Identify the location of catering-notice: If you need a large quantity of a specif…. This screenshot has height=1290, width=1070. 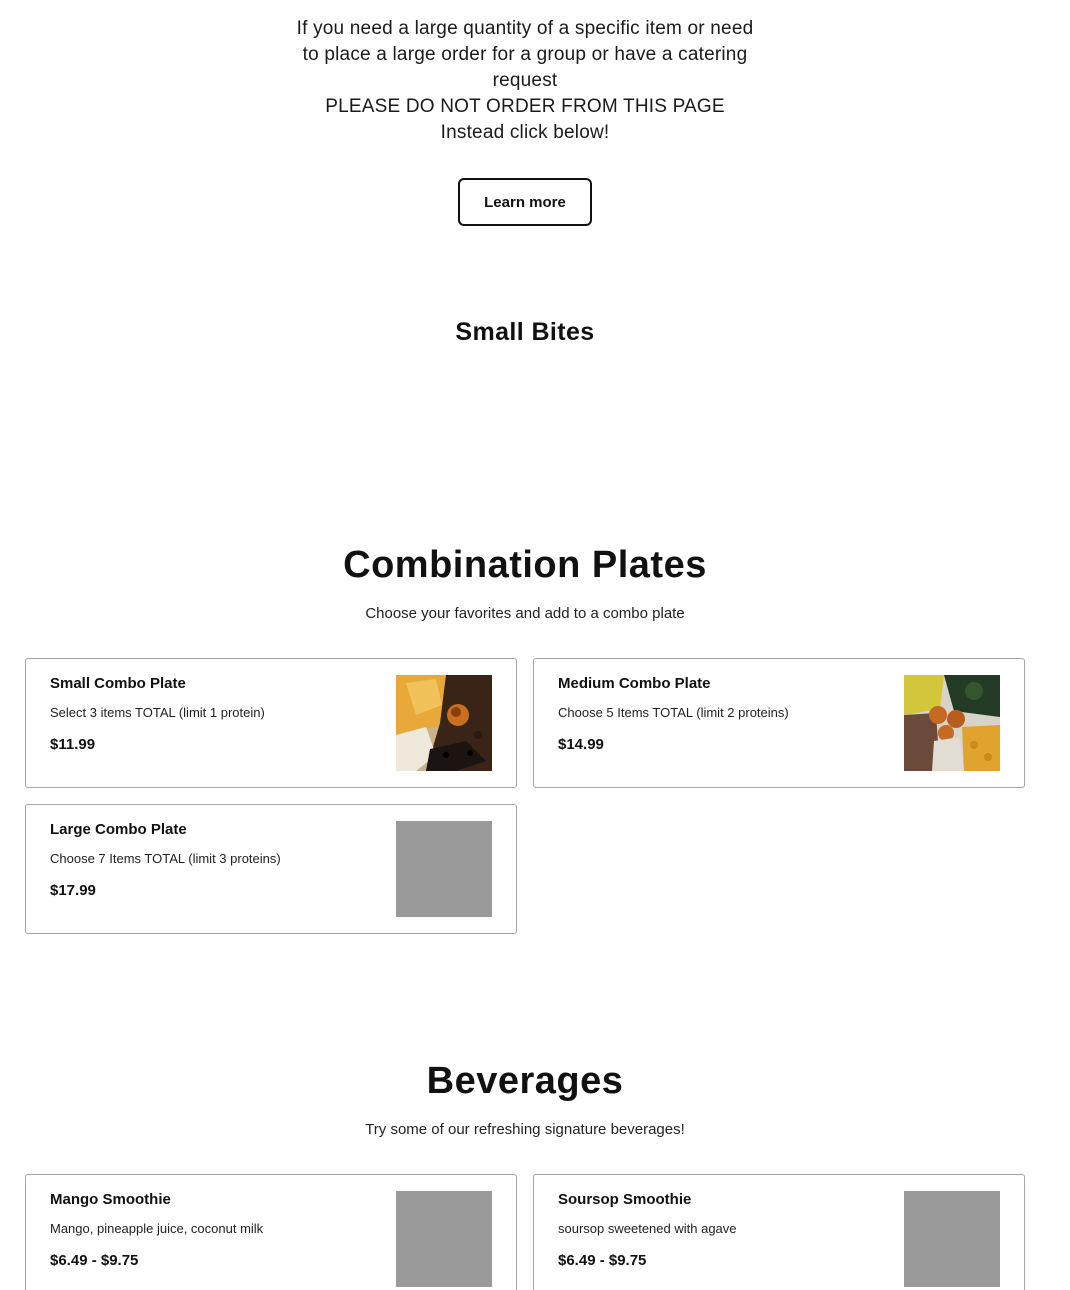
(525, 81).